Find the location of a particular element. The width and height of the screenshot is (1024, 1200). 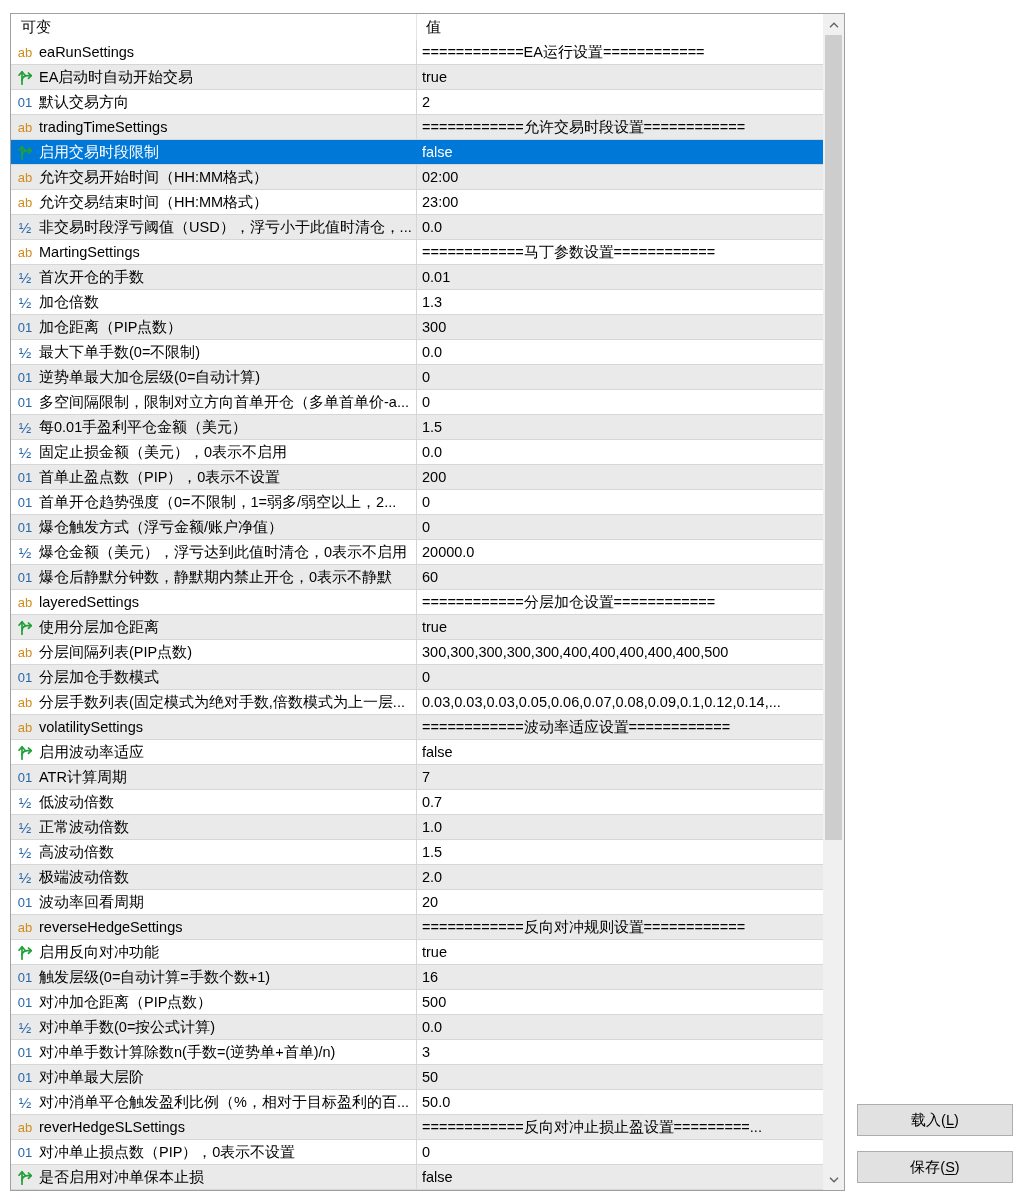

parameter-name: 启用波动率适应 is located at coordinates (91, 752).